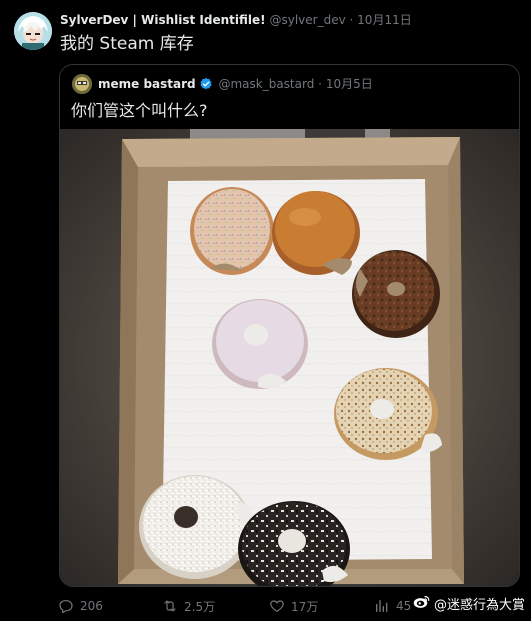 This screenshot has height=621, width=531. What do you see at coordinates (277, 606) in the screenshot?
I see `heart-icon` at bounding box center [277, 606].